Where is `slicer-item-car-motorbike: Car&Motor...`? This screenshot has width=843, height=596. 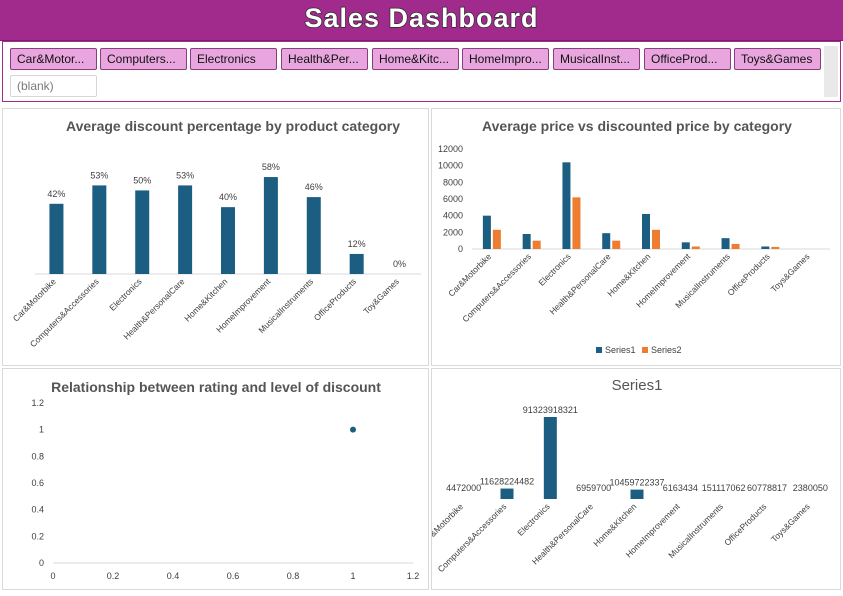 slicer-item-car-motorbike: Car&Motor... is located at coordinates (53, 59).